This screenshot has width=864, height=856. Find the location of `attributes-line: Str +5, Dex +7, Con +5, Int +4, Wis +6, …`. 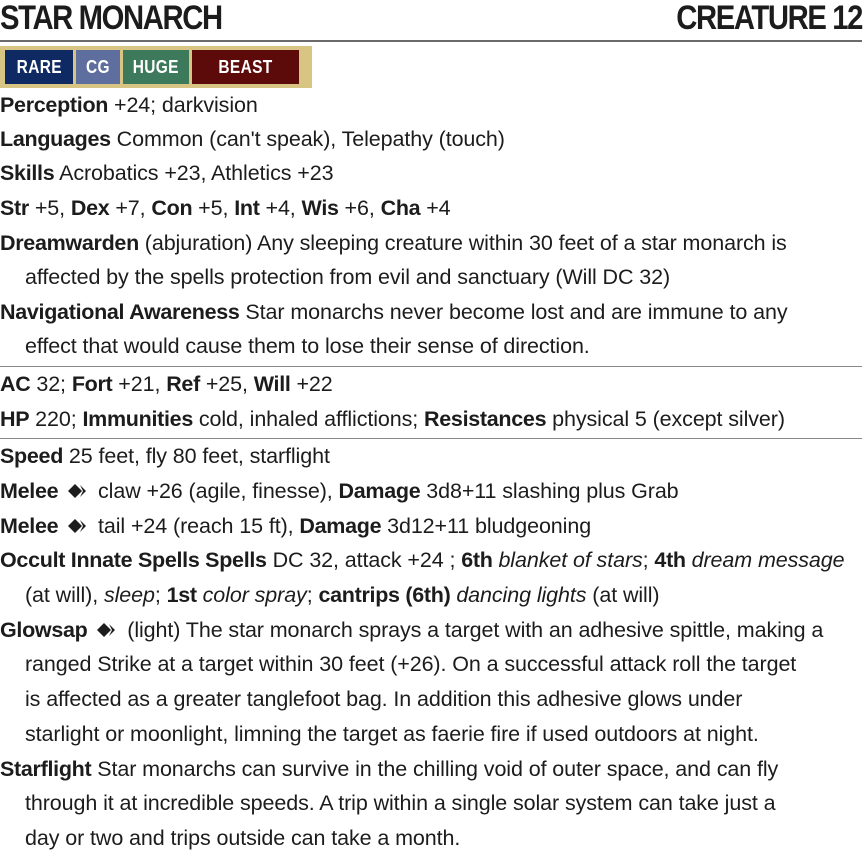

attributes-line: Str +5, Dex +7, Con +5, Int +4, Wis +6, … is located at coordinates (225, 208).